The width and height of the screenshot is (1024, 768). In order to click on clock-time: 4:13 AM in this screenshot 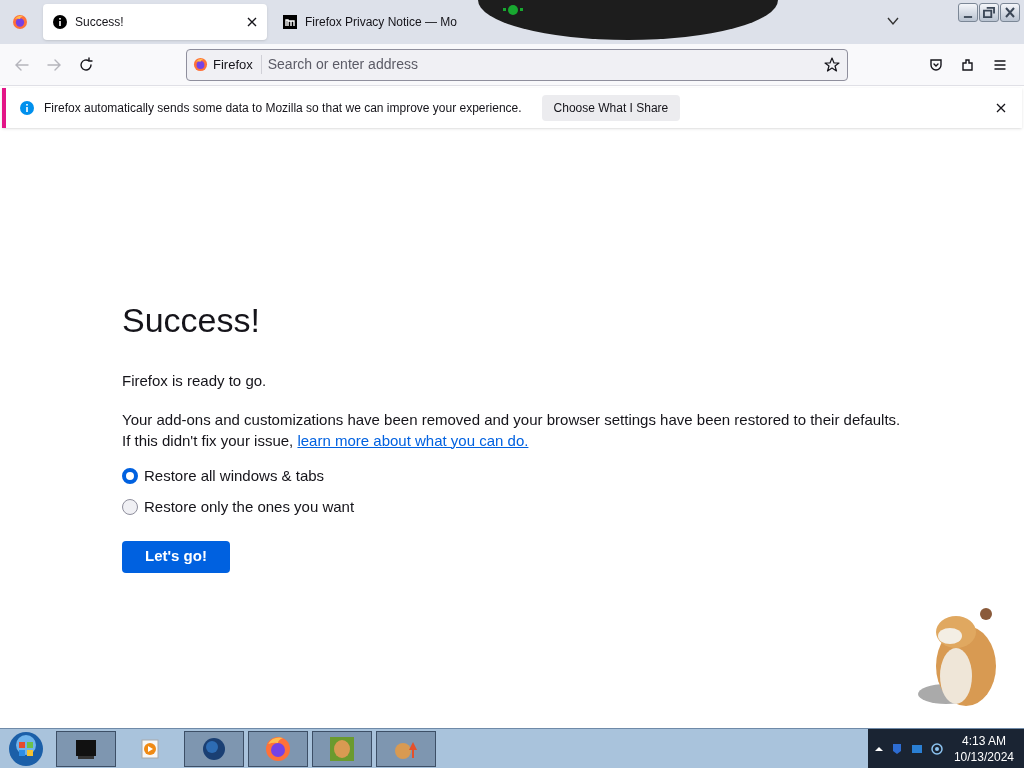, I will do `click(983, 740)`.